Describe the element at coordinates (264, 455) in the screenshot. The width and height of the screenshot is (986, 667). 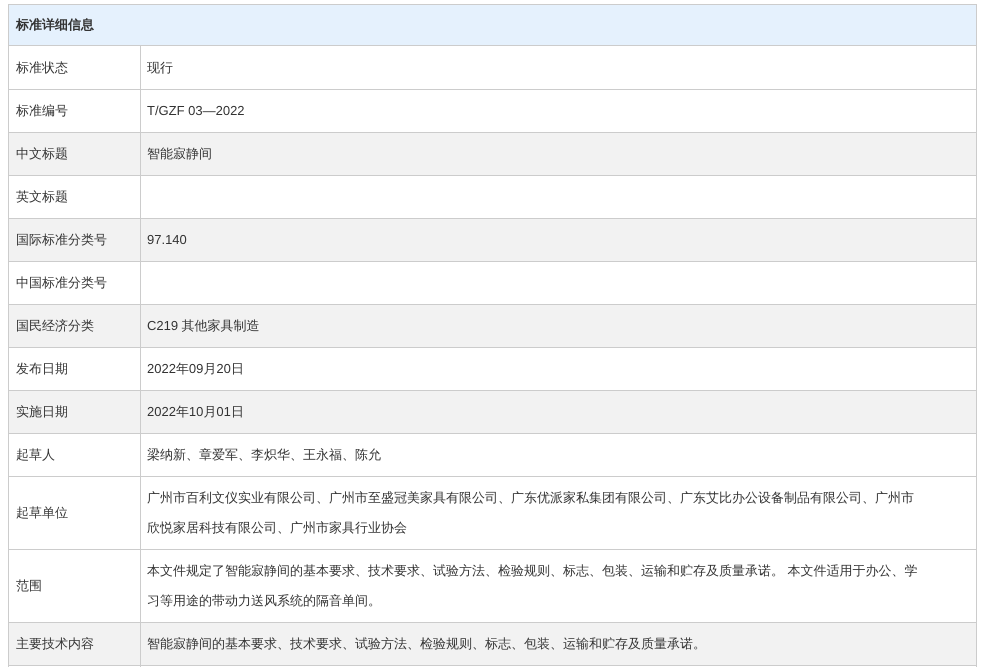
I see `field-value: 梁纳新、章爱军、李炽华、王永福、陈允` at that location.